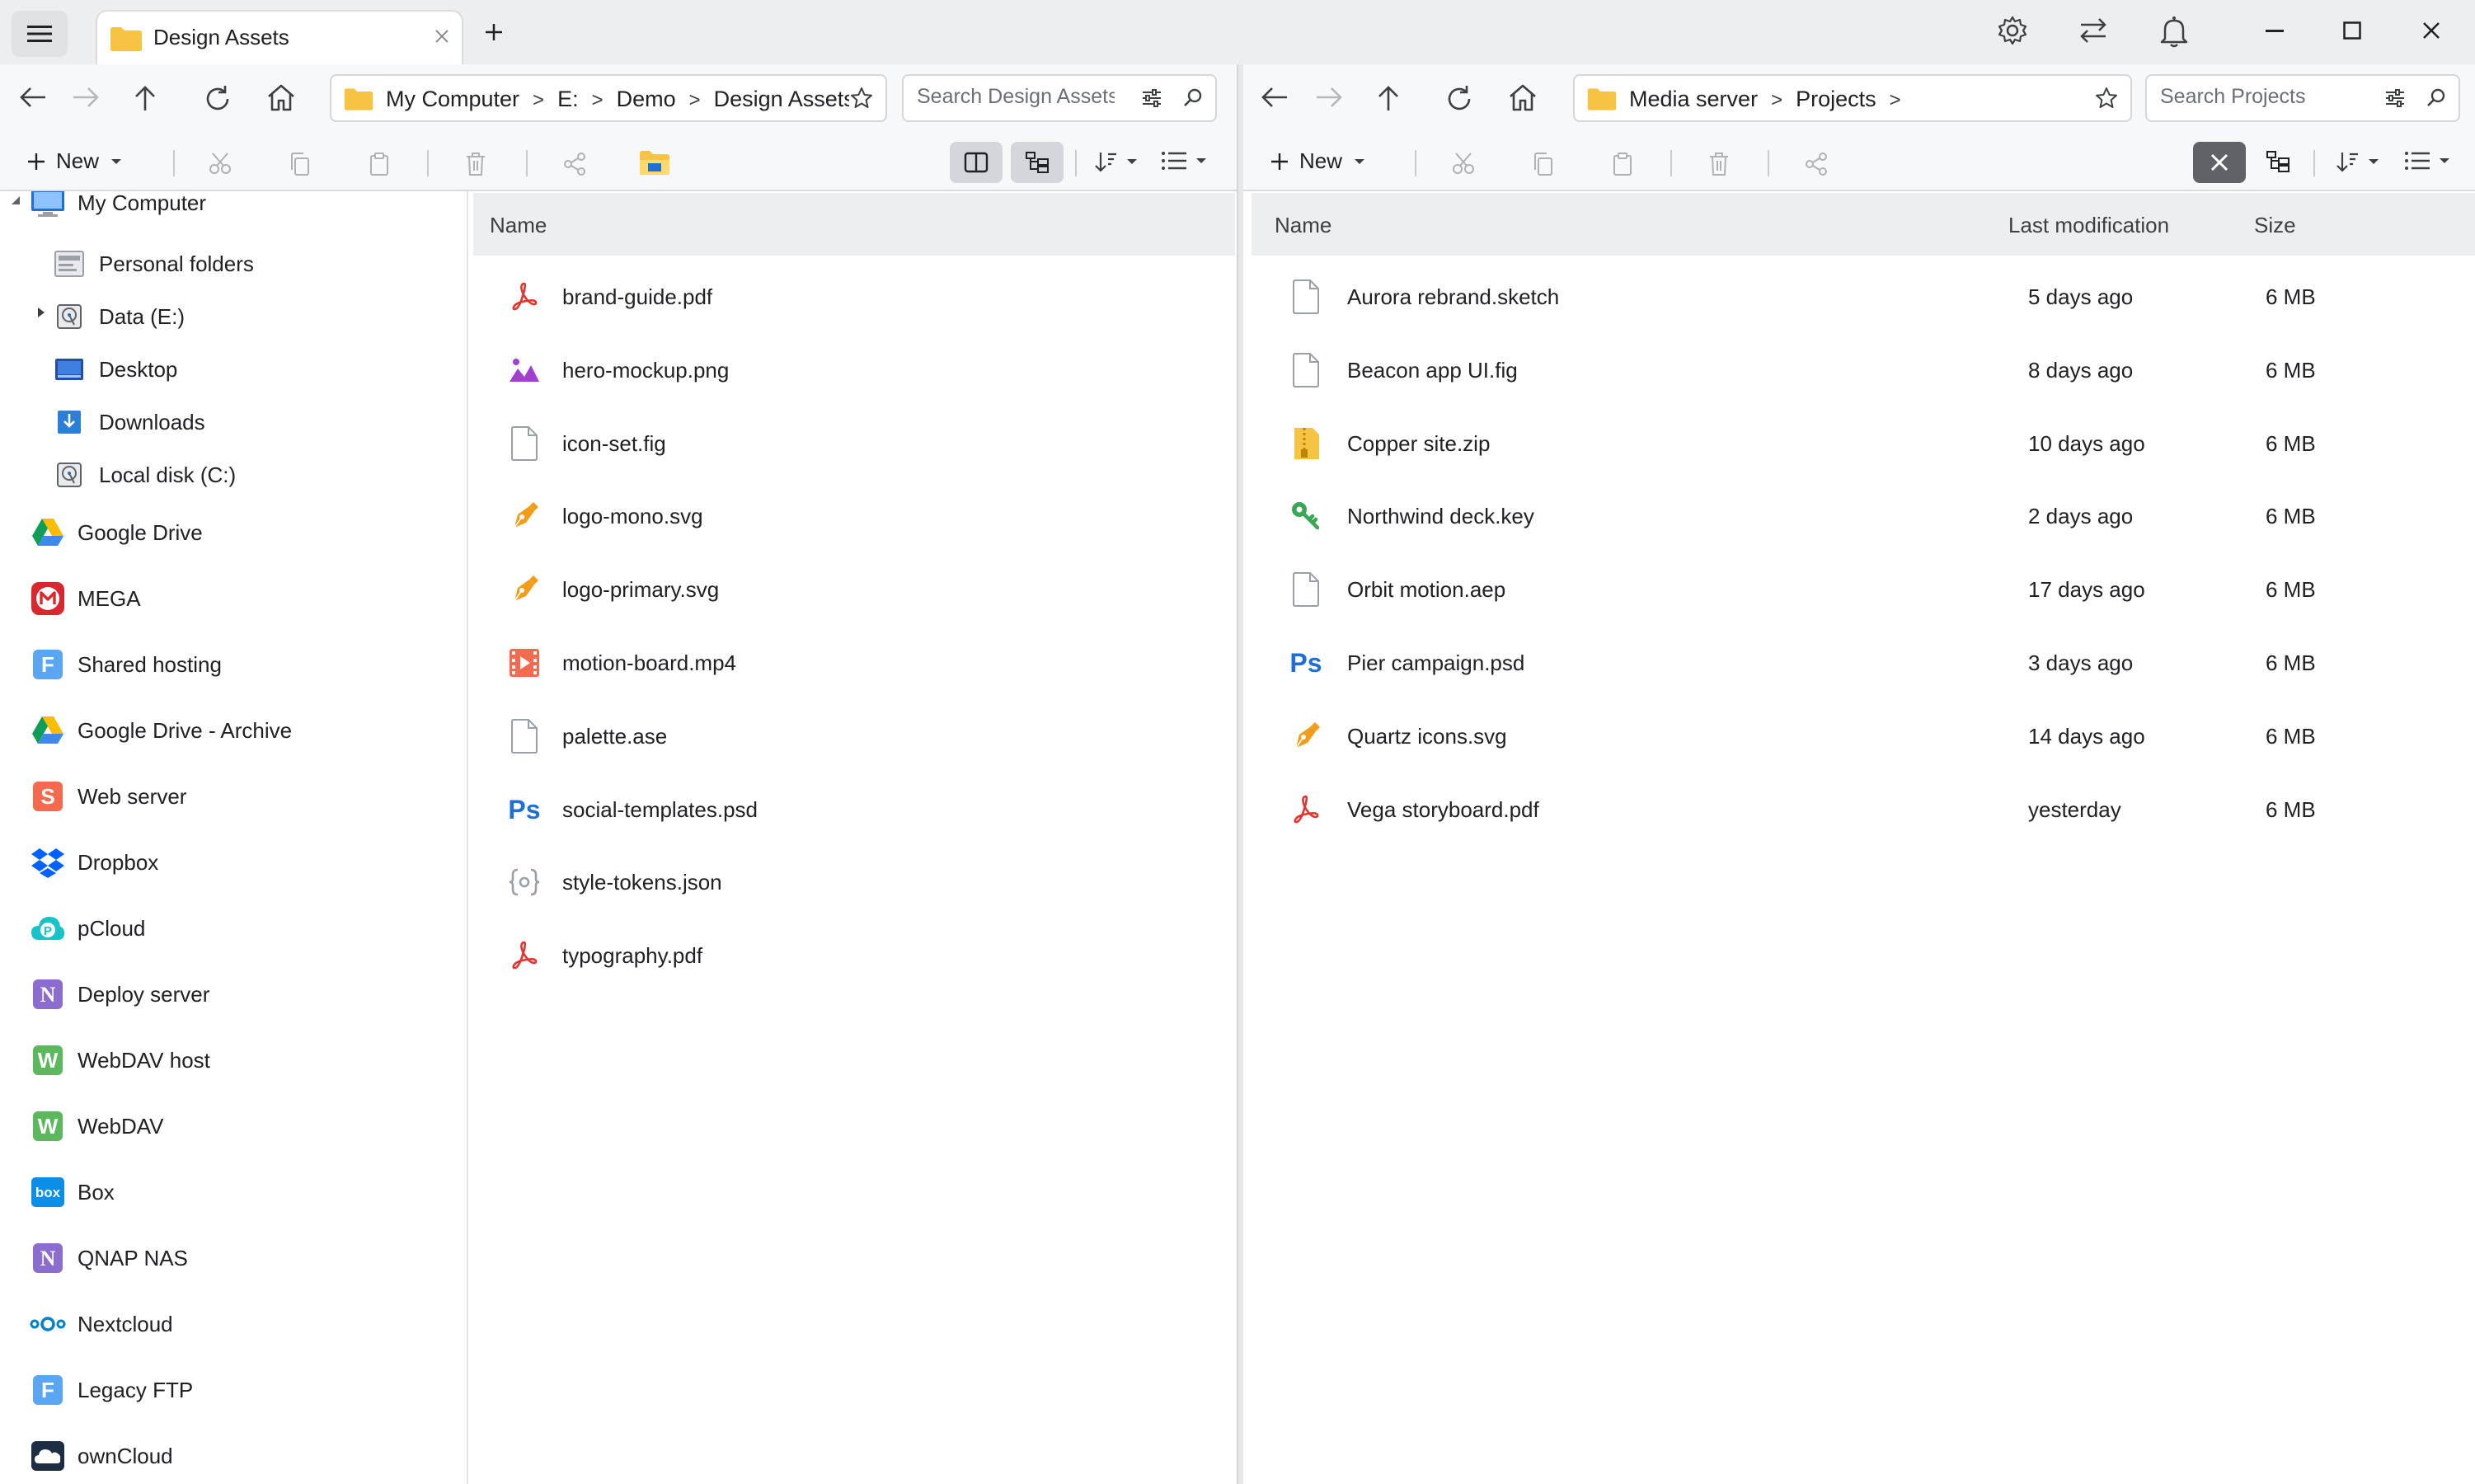  I want to click on sidebar-item-pcloud: P pCloud, so click(88, 928).